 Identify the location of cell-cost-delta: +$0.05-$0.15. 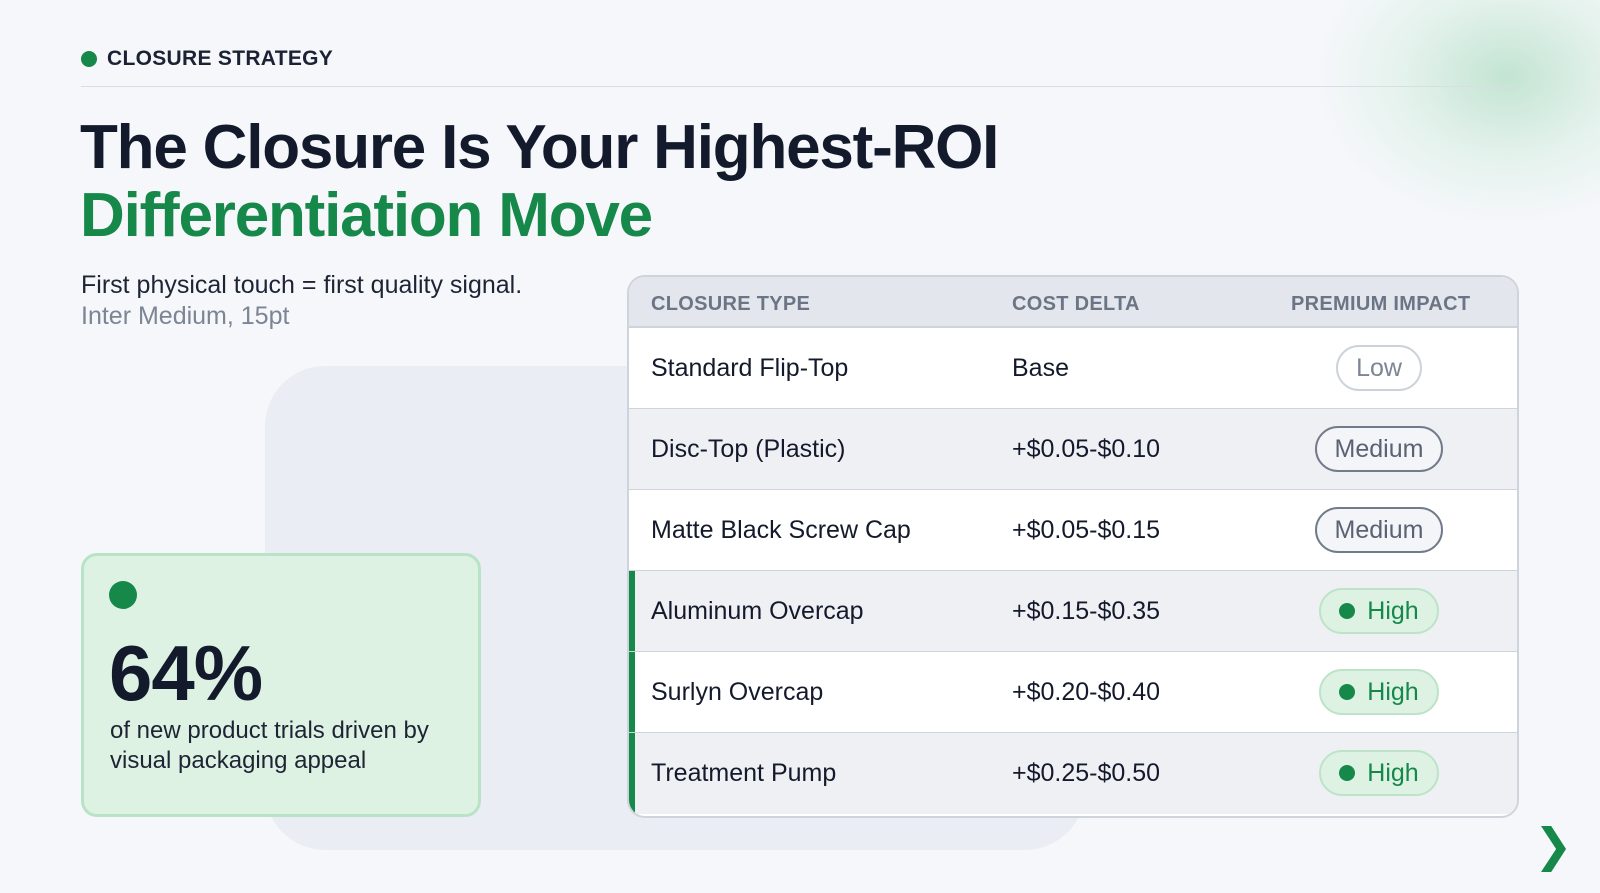
(1086, 529).